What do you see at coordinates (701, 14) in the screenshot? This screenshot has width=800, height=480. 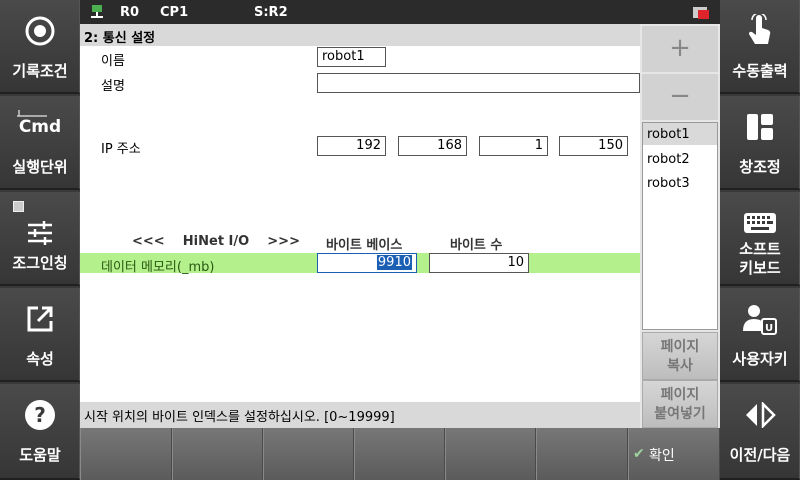 I see `alarm-icon` at bounding box center [701, 14].